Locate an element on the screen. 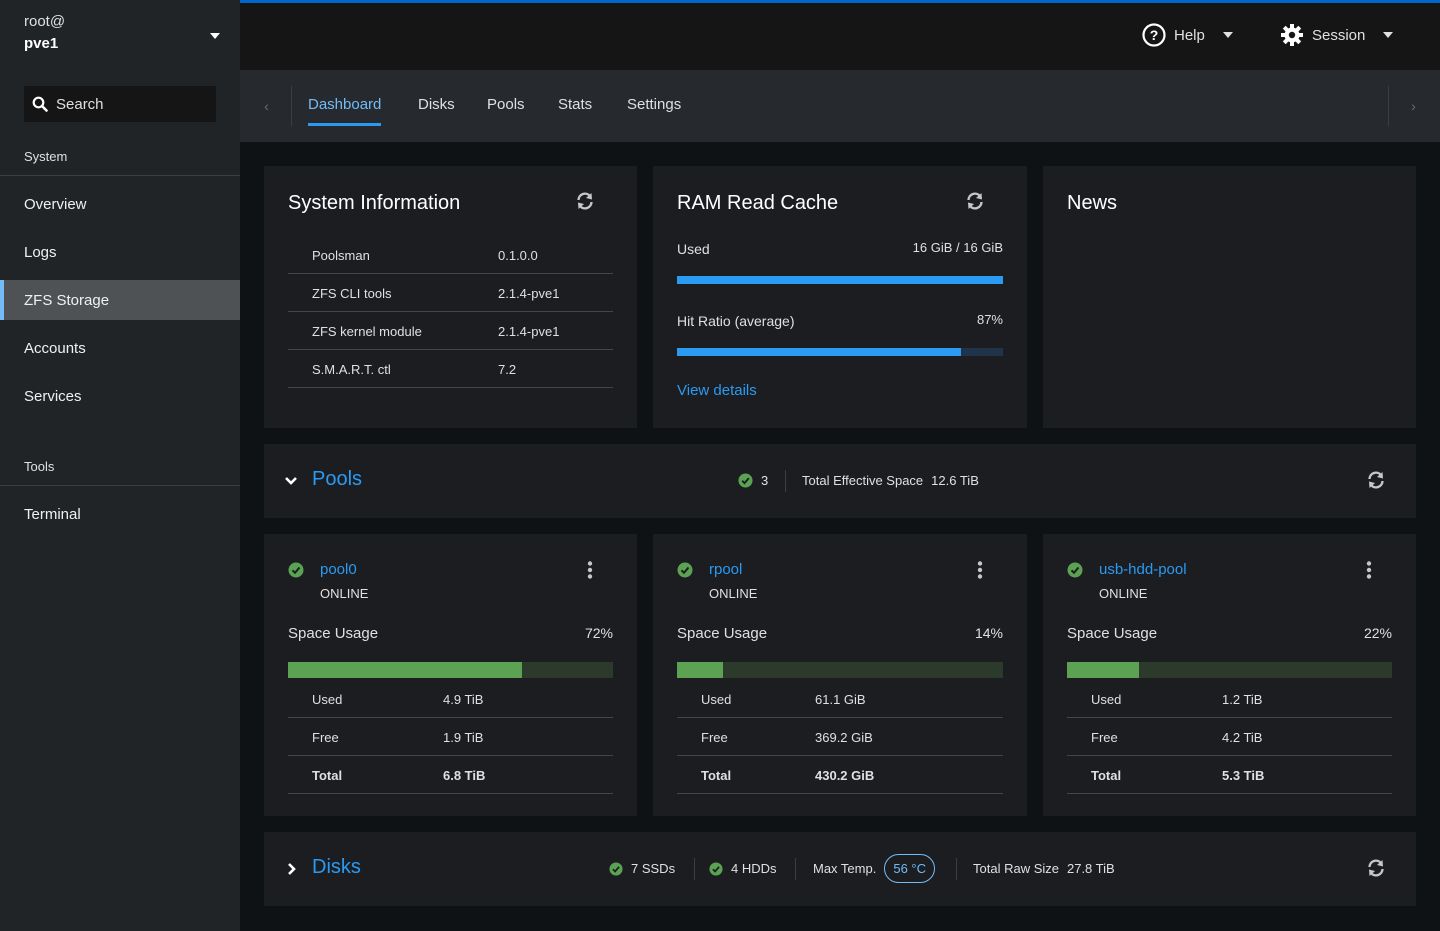  pools-section-title: Pools is located at coordinates (337, 479).